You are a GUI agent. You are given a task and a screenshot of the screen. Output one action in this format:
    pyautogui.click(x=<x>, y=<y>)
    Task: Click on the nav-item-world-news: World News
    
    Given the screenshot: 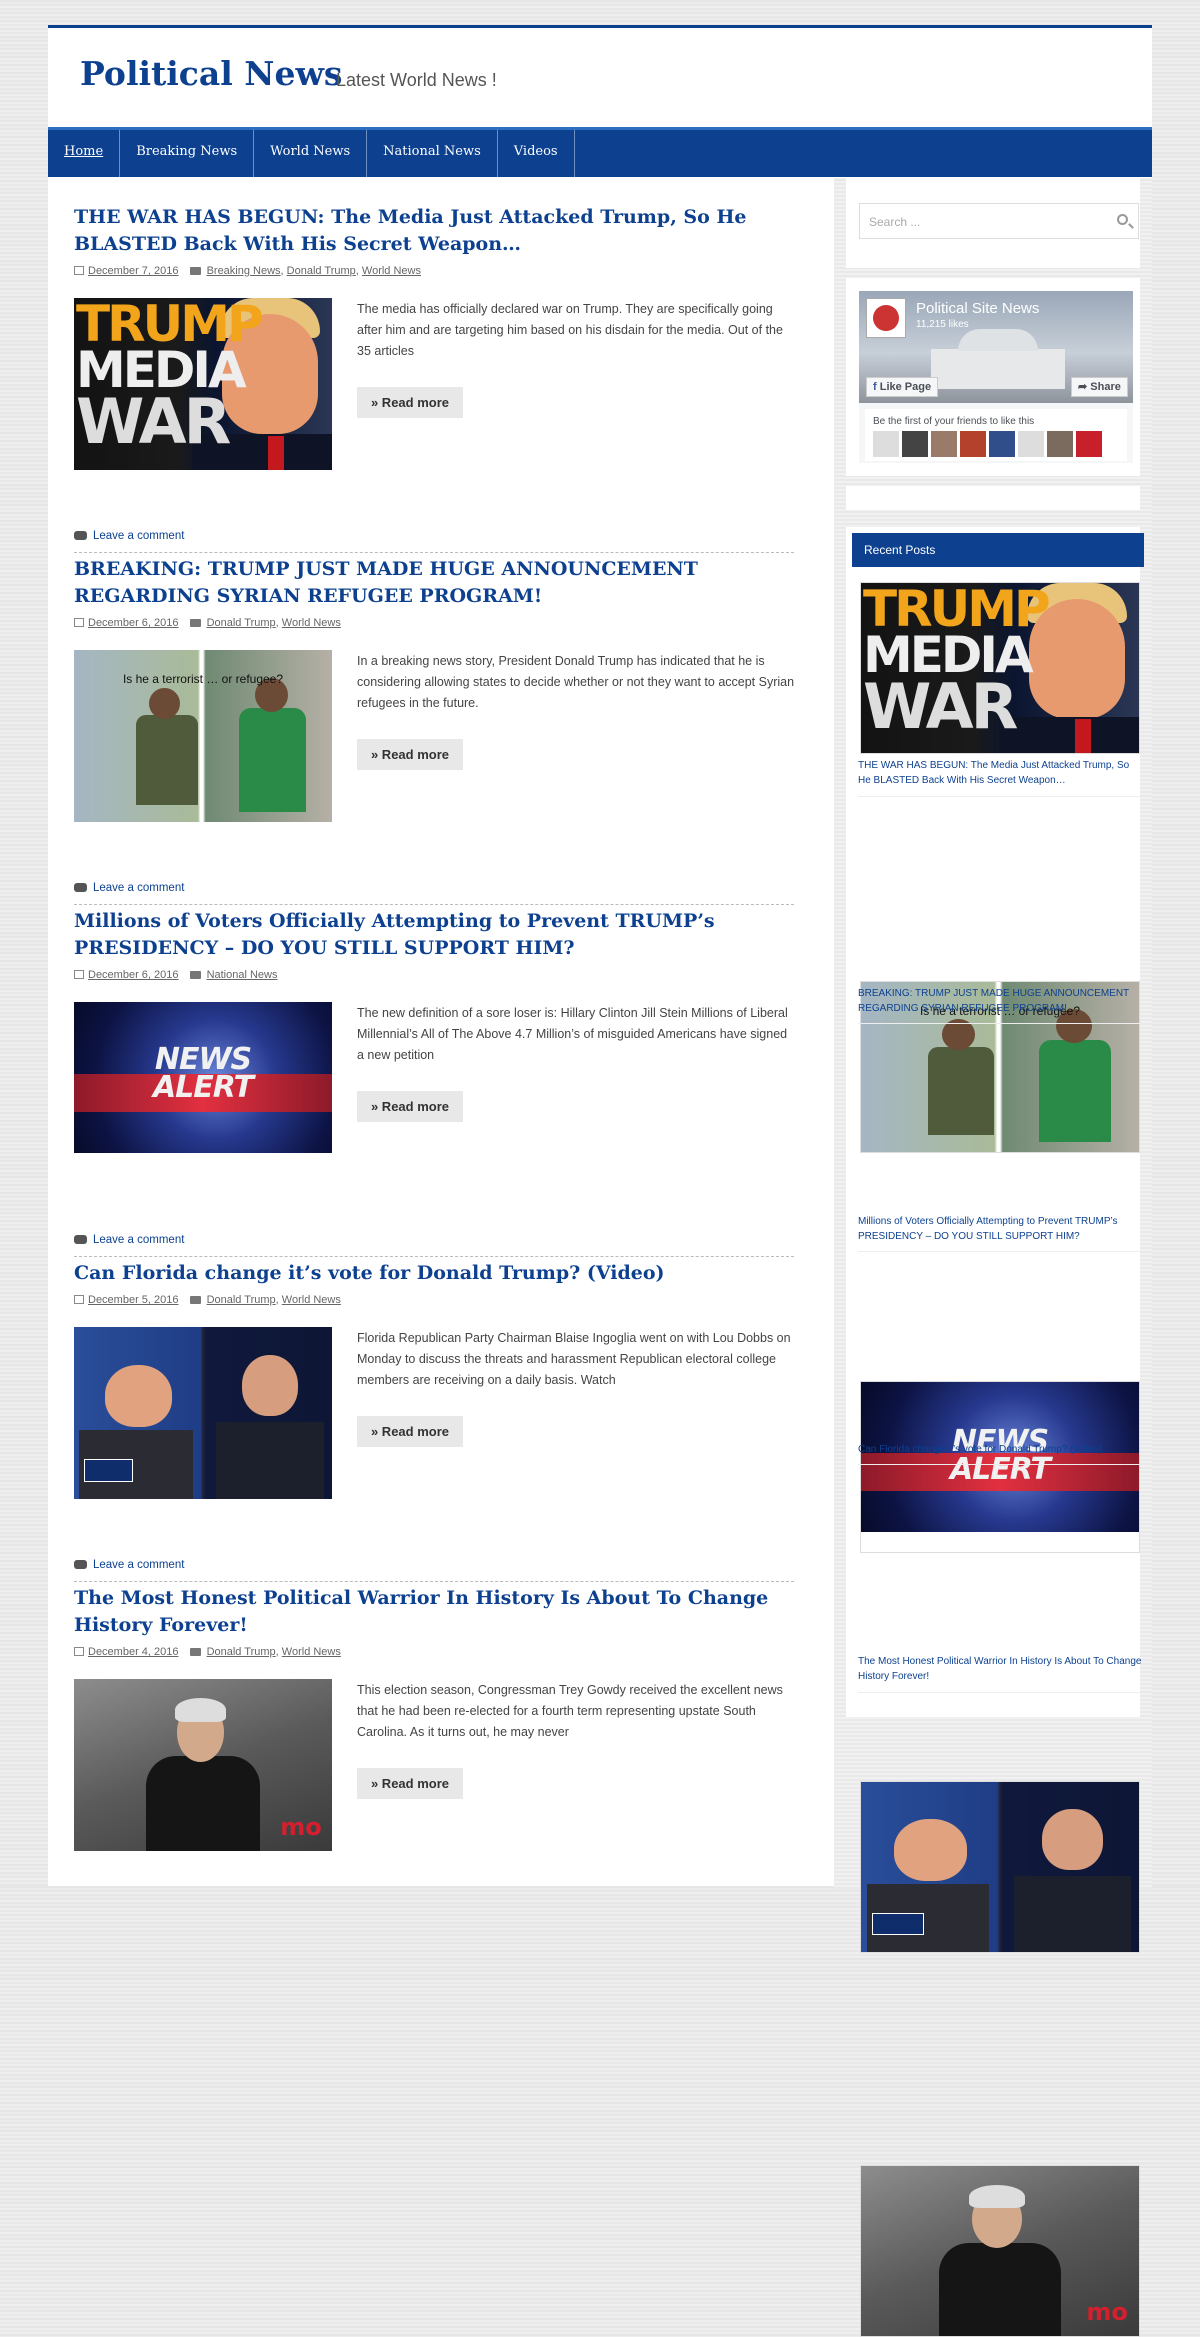 What is the action you would take?
    pyautogui.click(x=310, y=153)
    